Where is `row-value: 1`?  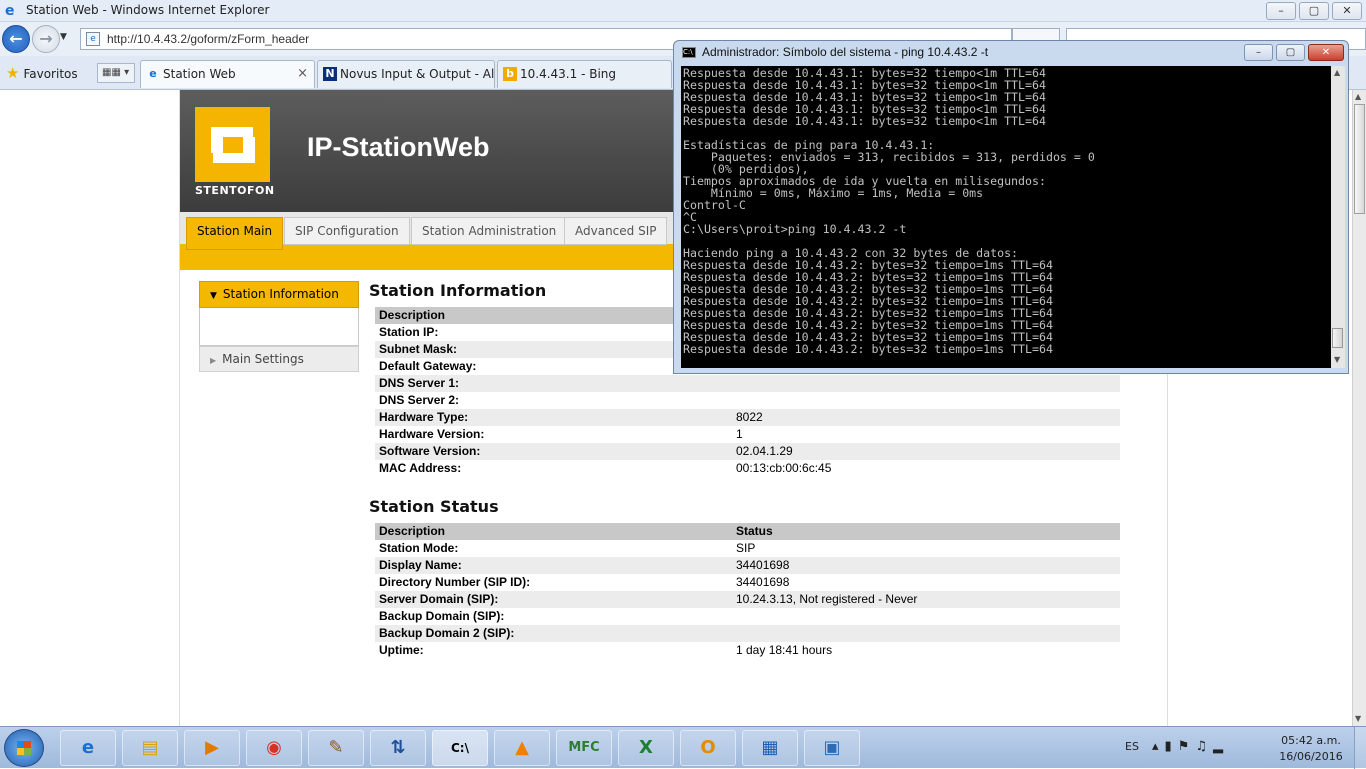
row-value: 1 is located at coordinates (739, 434).